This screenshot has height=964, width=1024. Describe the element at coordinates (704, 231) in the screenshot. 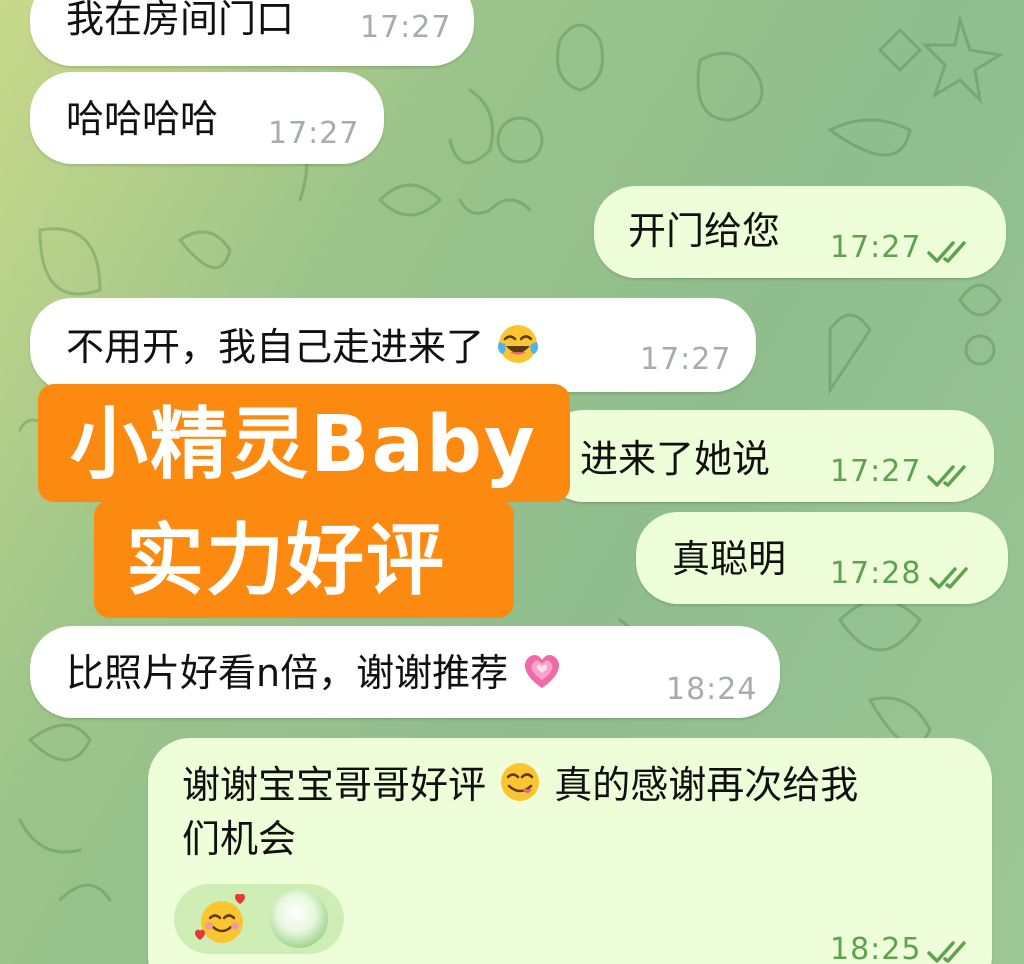

I see `message-text: 开门给您` at that location.